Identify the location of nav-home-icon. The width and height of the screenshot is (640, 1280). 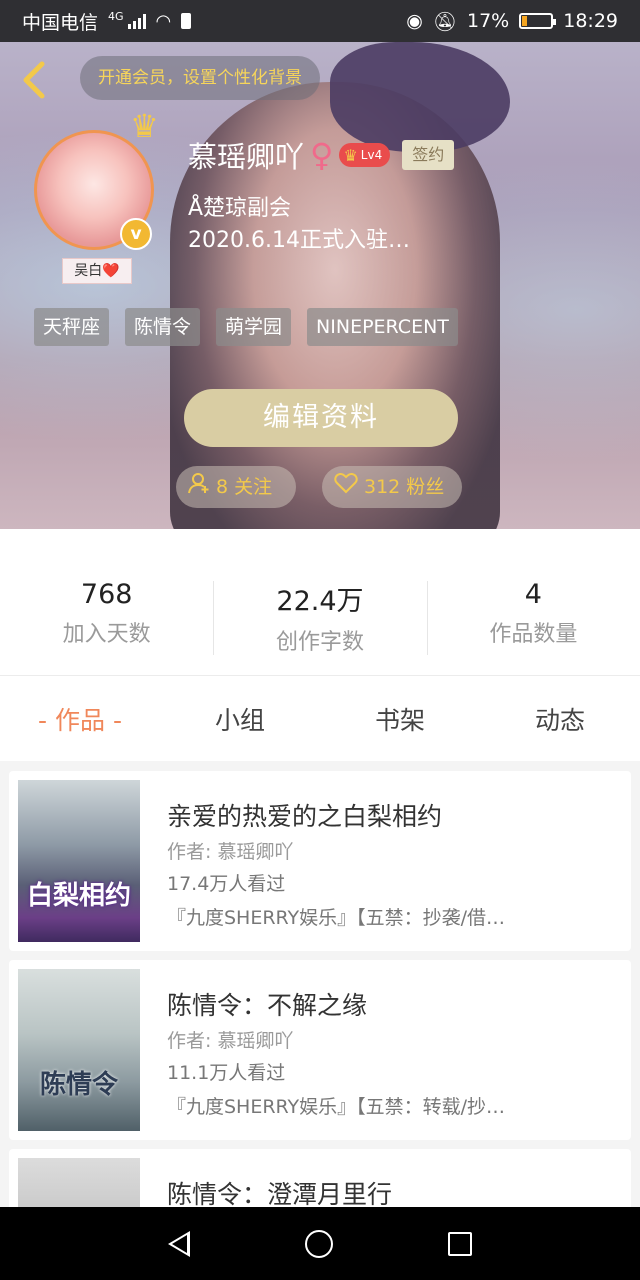
(318, 1243).